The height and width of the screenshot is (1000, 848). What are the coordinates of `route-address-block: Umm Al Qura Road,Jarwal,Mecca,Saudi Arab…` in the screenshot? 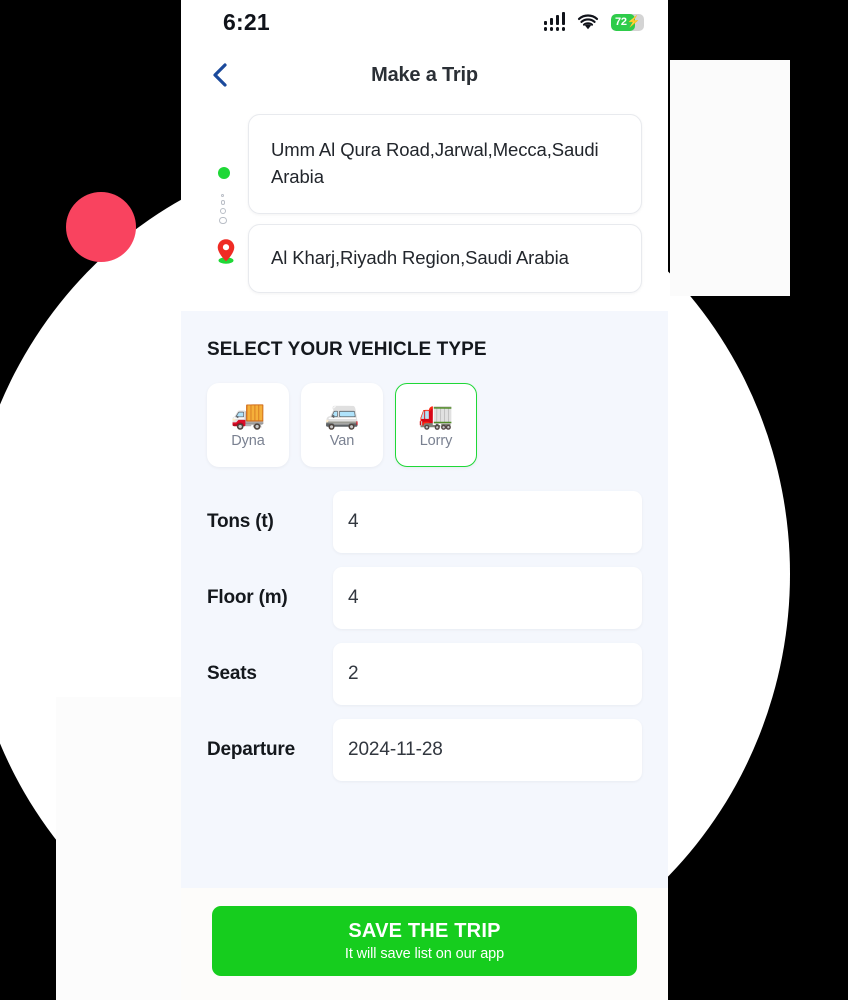 It's located at (424, 208).